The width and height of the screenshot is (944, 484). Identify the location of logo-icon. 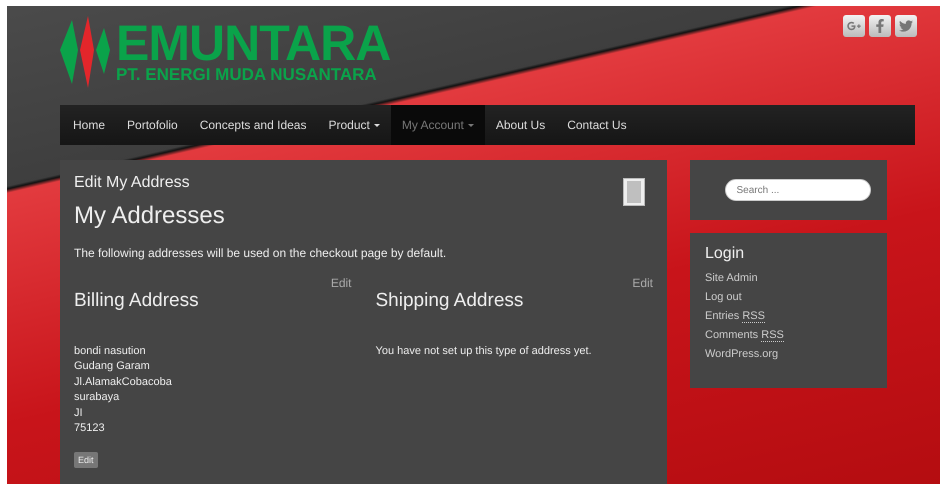
(85, 52).